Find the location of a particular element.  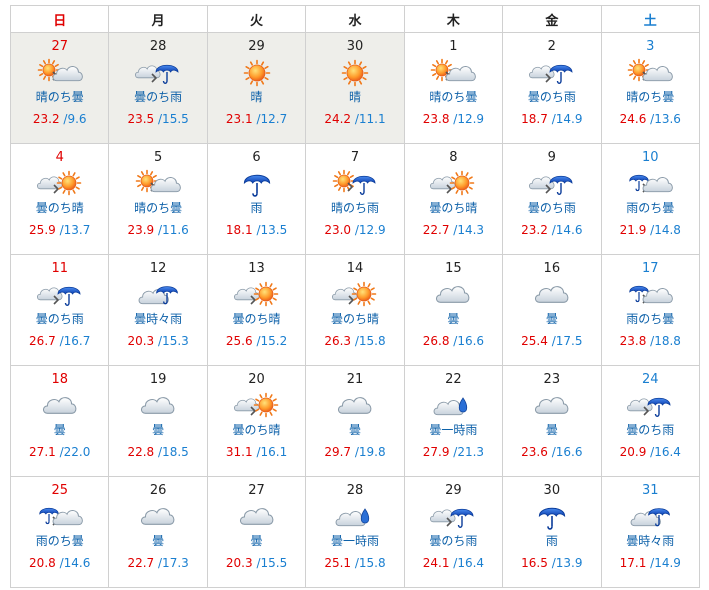

day-cell: 21 曇 29.7 /19.8 is located at coordinates (355, 421).